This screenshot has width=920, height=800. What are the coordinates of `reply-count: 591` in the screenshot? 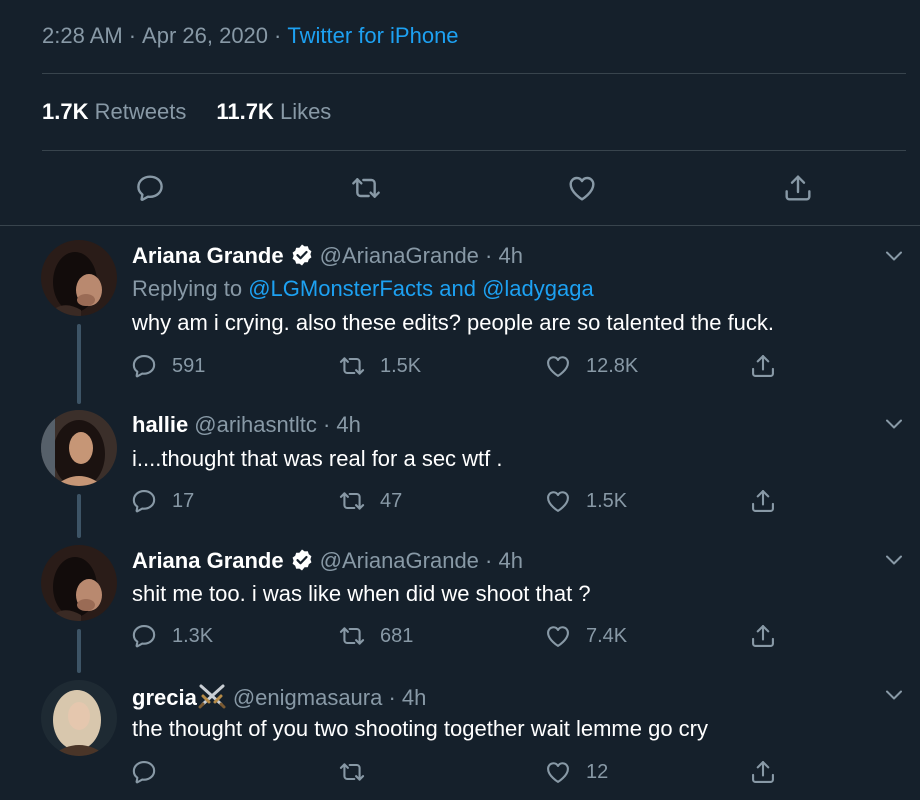 It's located at (189, 365).